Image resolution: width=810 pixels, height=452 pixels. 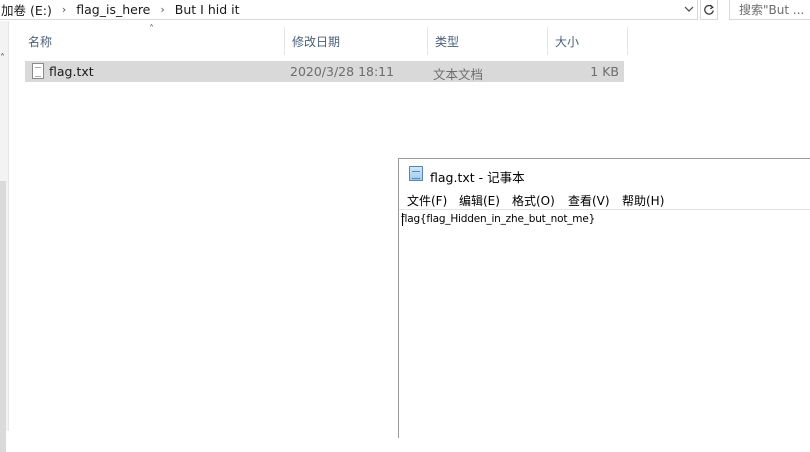 I want to click on file-size: 1 KB, so click(x=604, y=71).